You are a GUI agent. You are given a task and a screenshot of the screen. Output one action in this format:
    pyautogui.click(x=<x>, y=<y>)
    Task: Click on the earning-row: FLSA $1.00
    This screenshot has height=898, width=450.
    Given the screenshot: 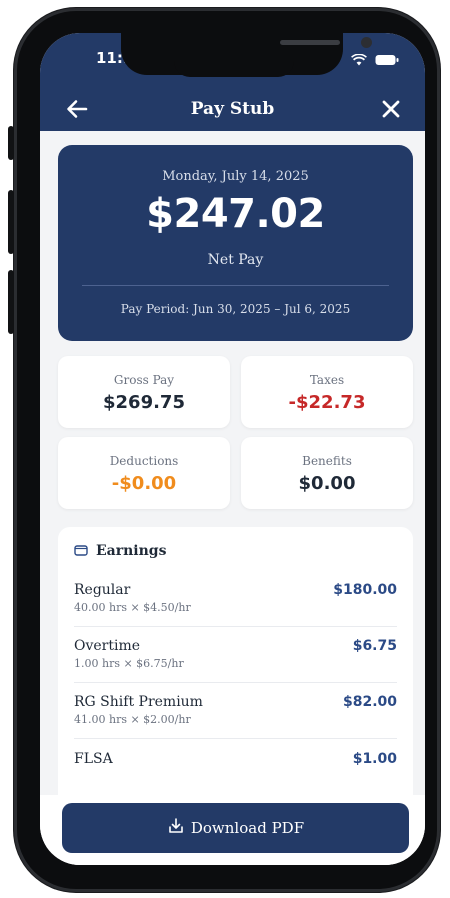 What is the action you would take?
    pyautogui.click(x=235, y=759)
    